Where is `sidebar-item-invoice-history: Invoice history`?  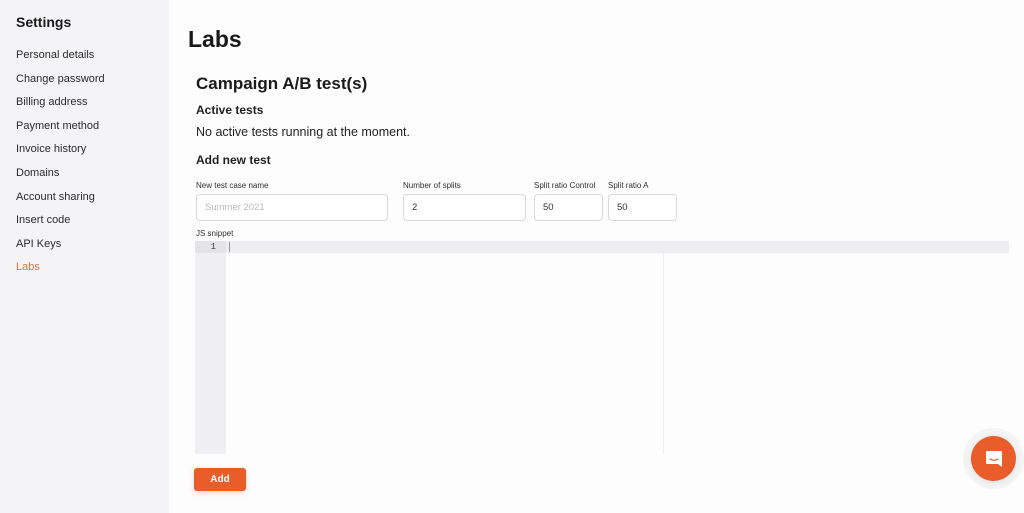 sidebar-item-invoice-history: Invoice history is located at coordinates (60, 154).